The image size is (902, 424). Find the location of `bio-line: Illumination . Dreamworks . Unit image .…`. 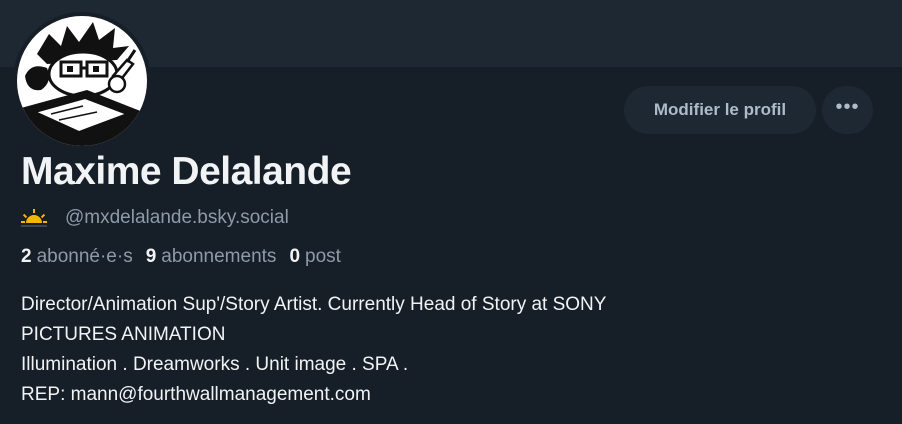

bio-line: Illumination . Dreamworks . Unit image .… is located at coordinates (215, 364).